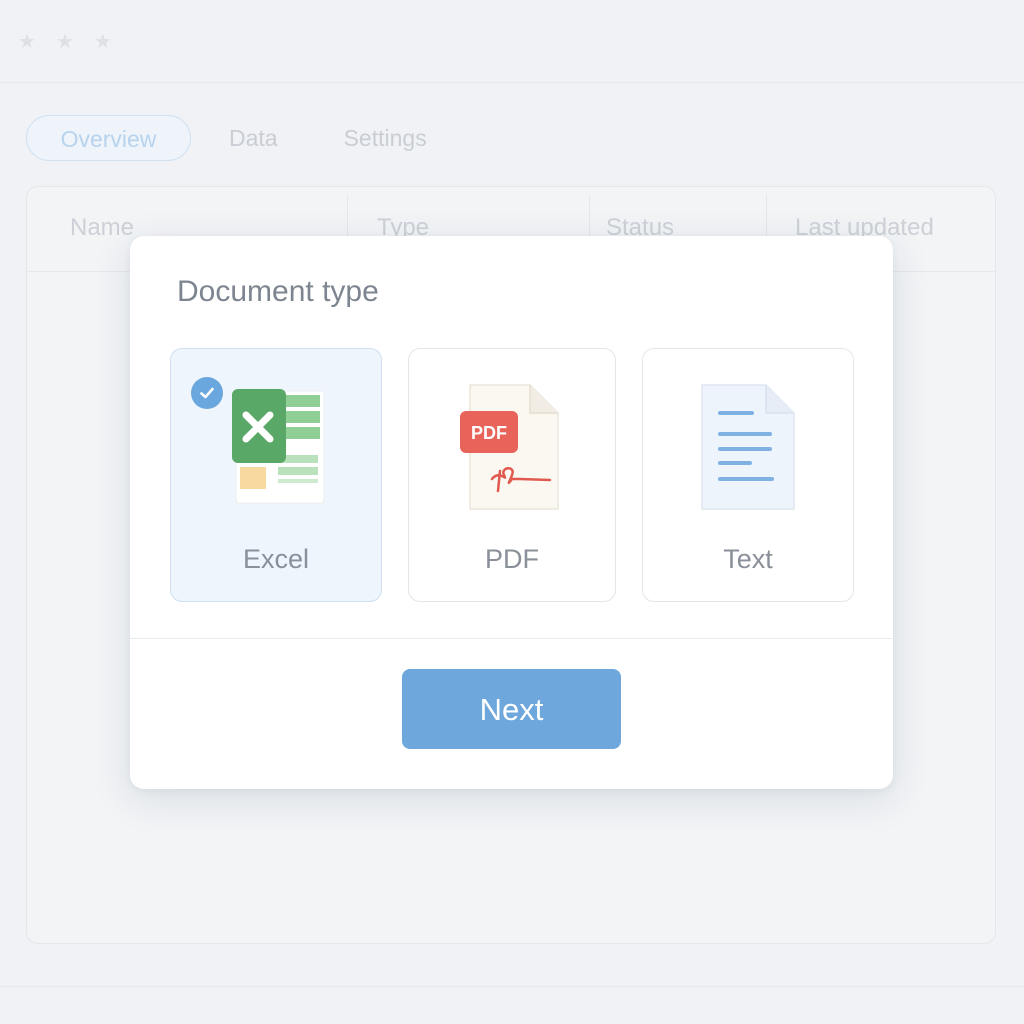 The width and height of the screenshot is (1024, 1024). I want to click on option-excel: Excel, so click(276, 475).